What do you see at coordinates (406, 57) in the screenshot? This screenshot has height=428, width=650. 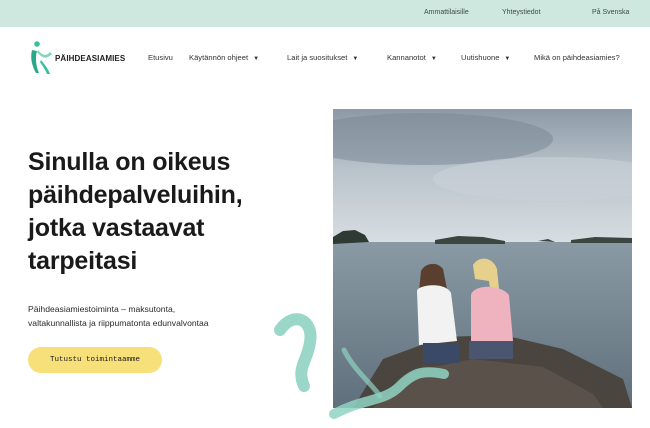 I see `nav-label: Kannanotot` at bounding box center [406, 57].